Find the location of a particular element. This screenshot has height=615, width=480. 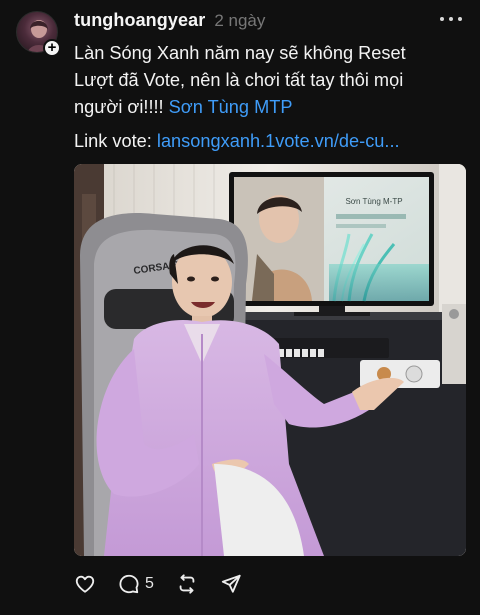

comment-button: 5 is located at coordinates (136, 584).